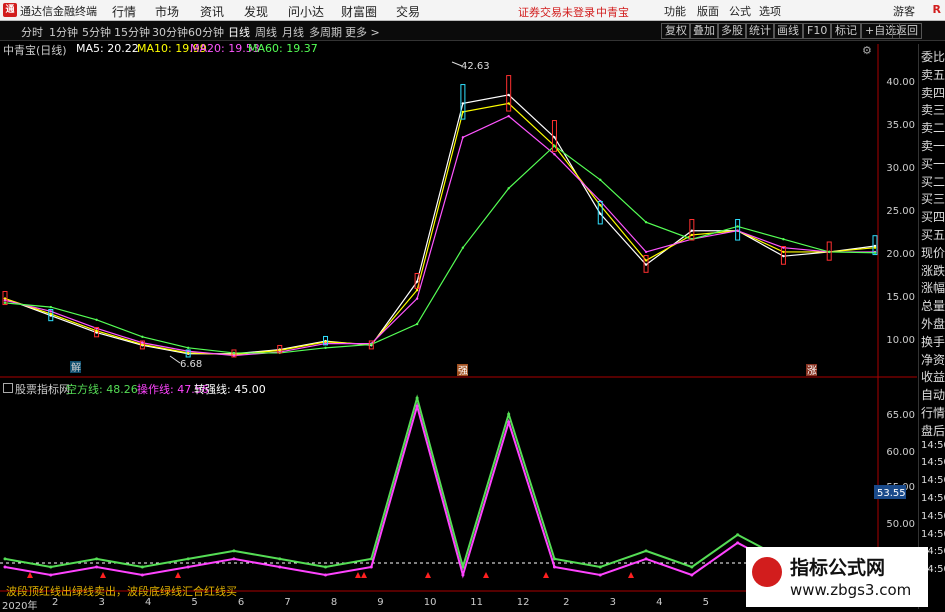 The width and height of the screenshot is (945, 612). Describe the element at coordinates (613, 602) in the screenshot. I see `x-tick-label: 3` at that location.